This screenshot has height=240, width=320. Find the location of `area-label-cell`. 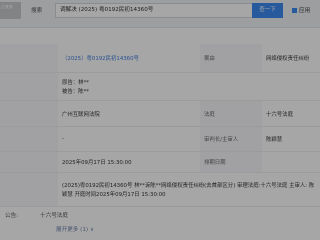

area-label-cell is located at coordinates (29, 139).